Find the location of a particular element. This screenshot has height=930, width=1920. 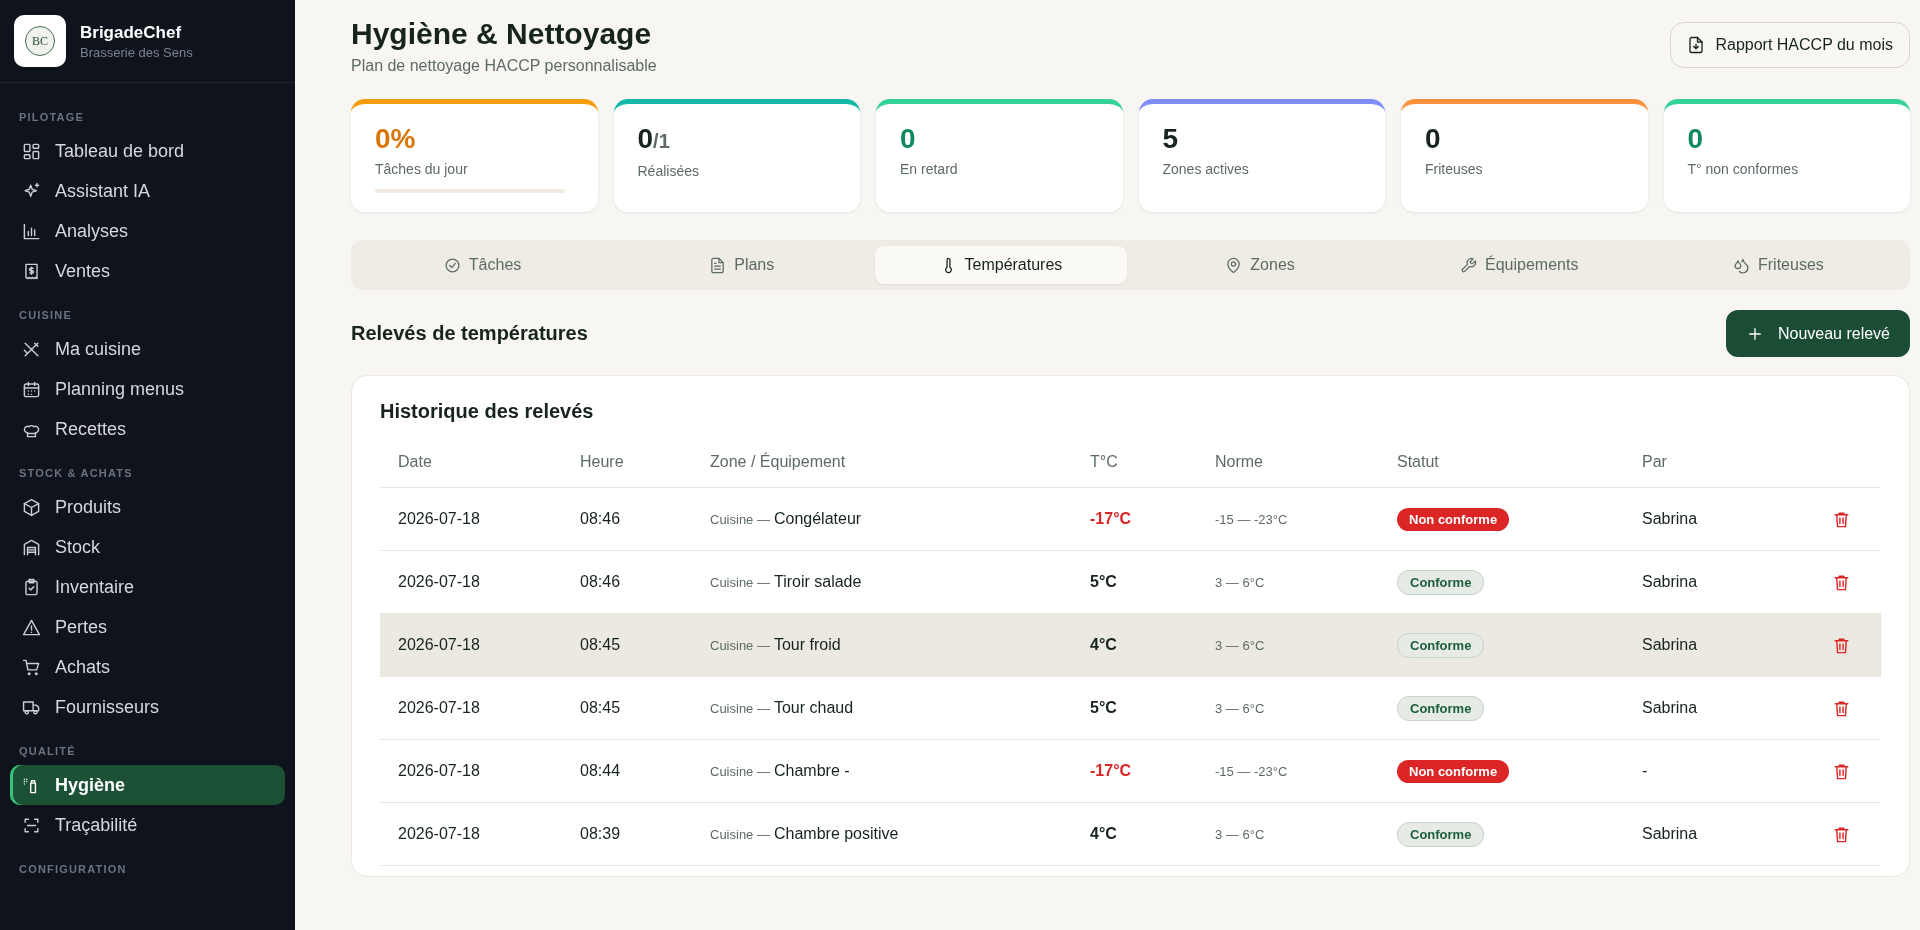

tab: Équipements is located at coordinates (1519, 265).